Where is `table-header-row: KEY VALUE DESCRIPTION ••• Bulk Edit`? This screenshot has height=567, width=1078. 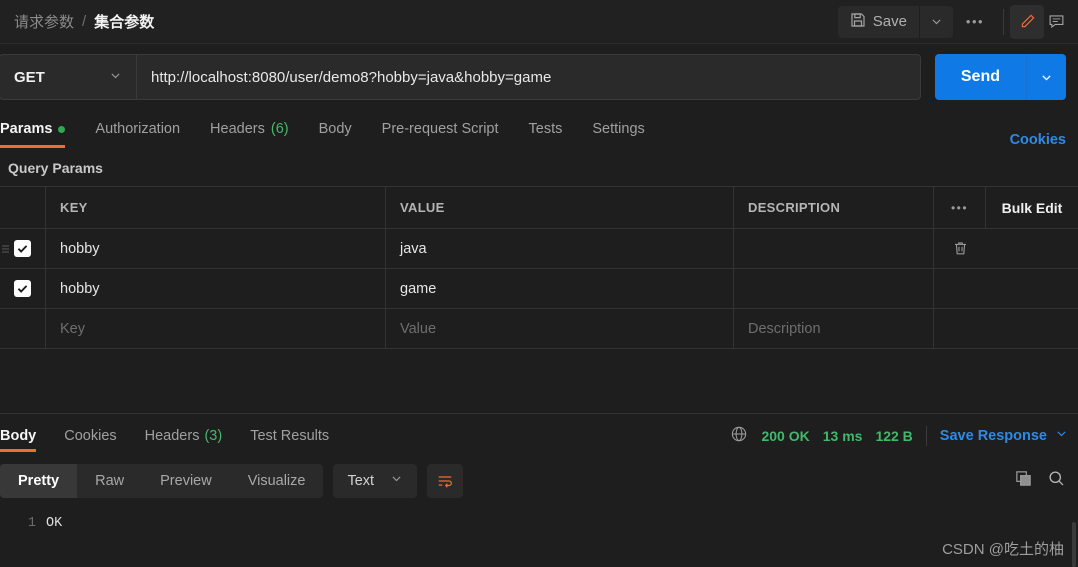
table-header-row: KEY VALUE DESCRIPTION ••• Bulk Edit is located at coordinates (539, 208).